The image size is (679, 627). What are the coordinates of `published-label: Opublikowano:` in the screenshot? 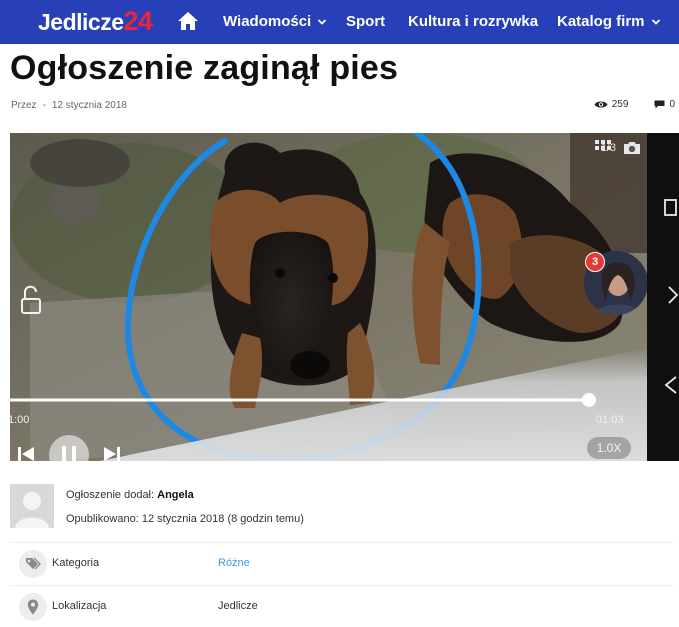 It's located at (102, 519).